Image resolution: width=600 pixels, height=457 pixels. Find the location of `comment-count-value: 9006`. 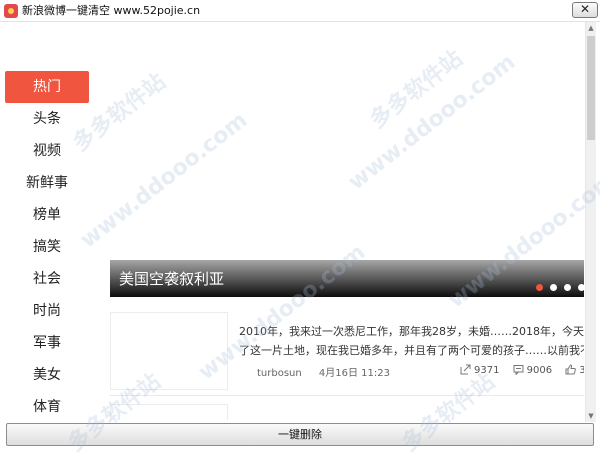

comment-count-value: 9006 is located at coordinates (539, 370).